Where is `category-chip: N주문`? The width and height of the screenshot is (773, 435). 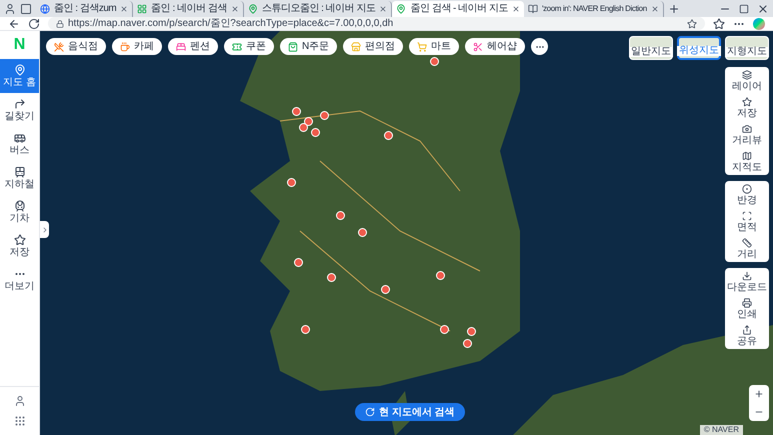
category-chip: N주문 is located at coordinates (309, 46).